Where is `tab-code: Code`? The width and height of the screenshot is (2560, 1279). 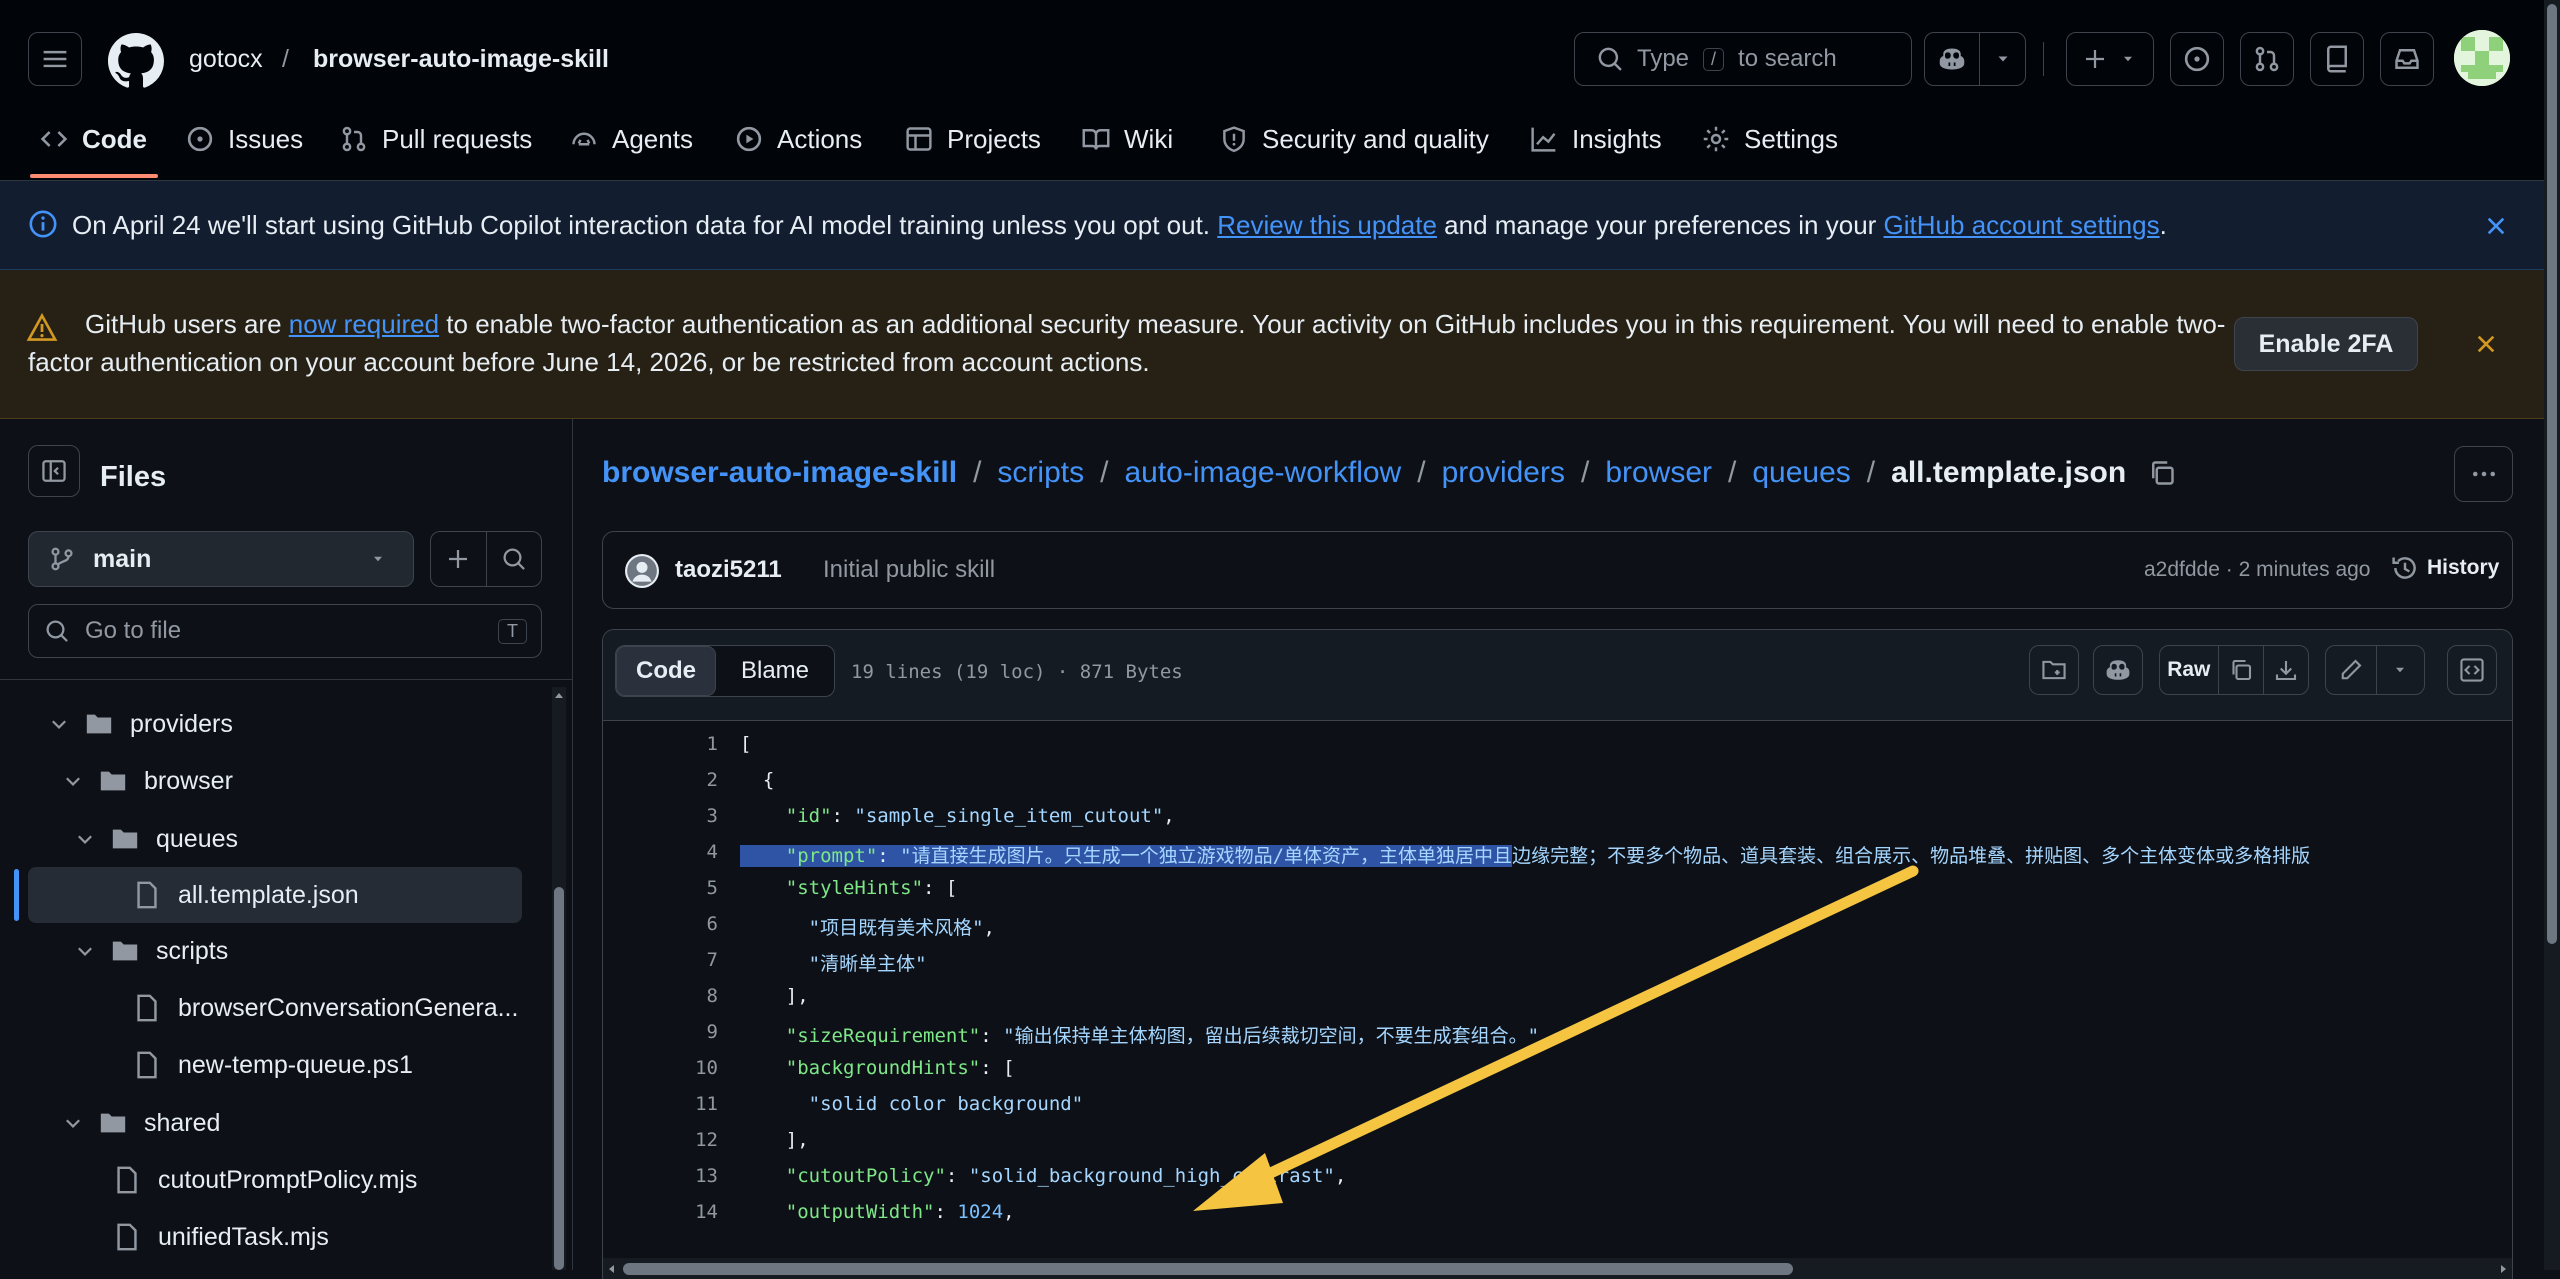 tab-code: Code is located at coordinates (93, 139).